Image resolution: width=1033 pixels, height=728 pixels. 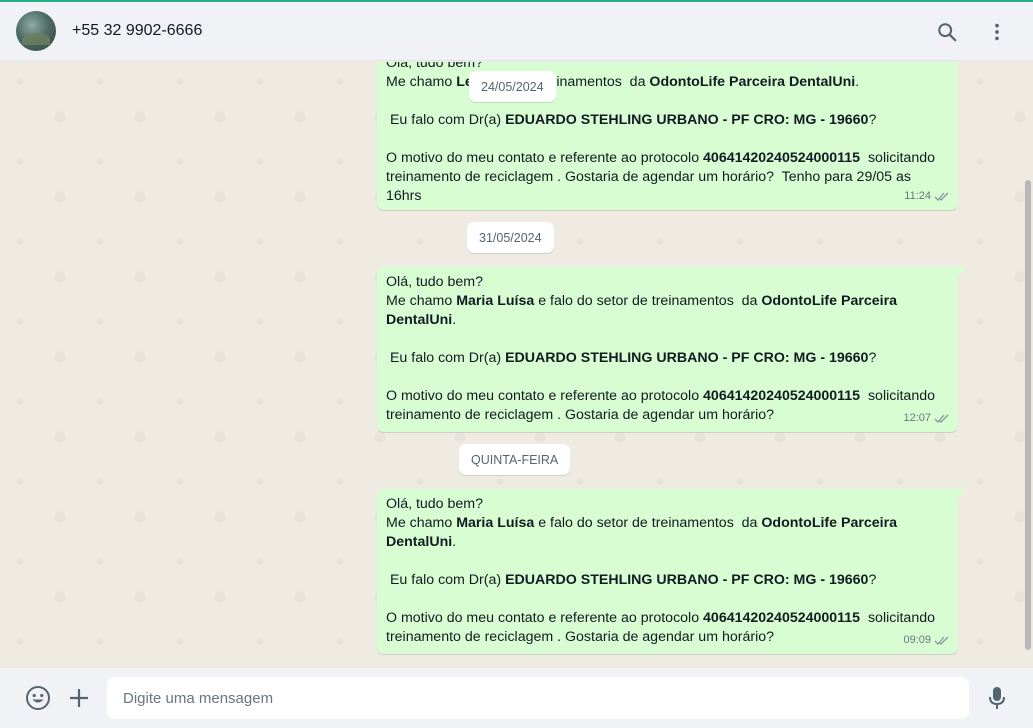 What do you see at coordinates (1028, 415) in the screenshot?
I see `chat-scrollbar` at bounding box center [1028, 415].